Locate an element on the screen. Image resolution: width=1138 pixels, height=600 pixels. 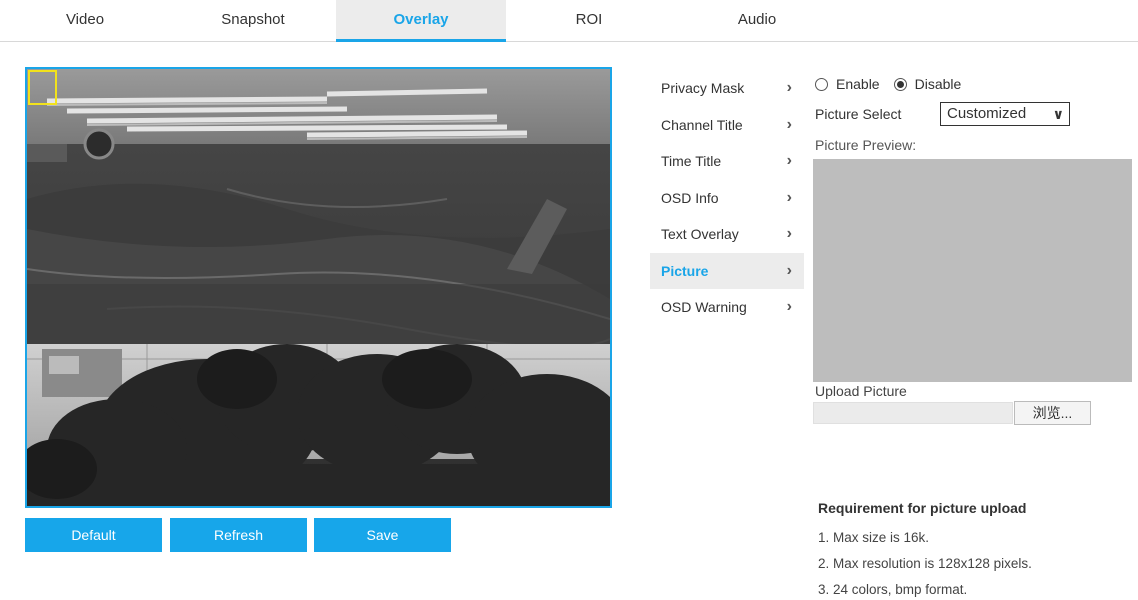
save-button: Save is located at coordinates (382, 535).